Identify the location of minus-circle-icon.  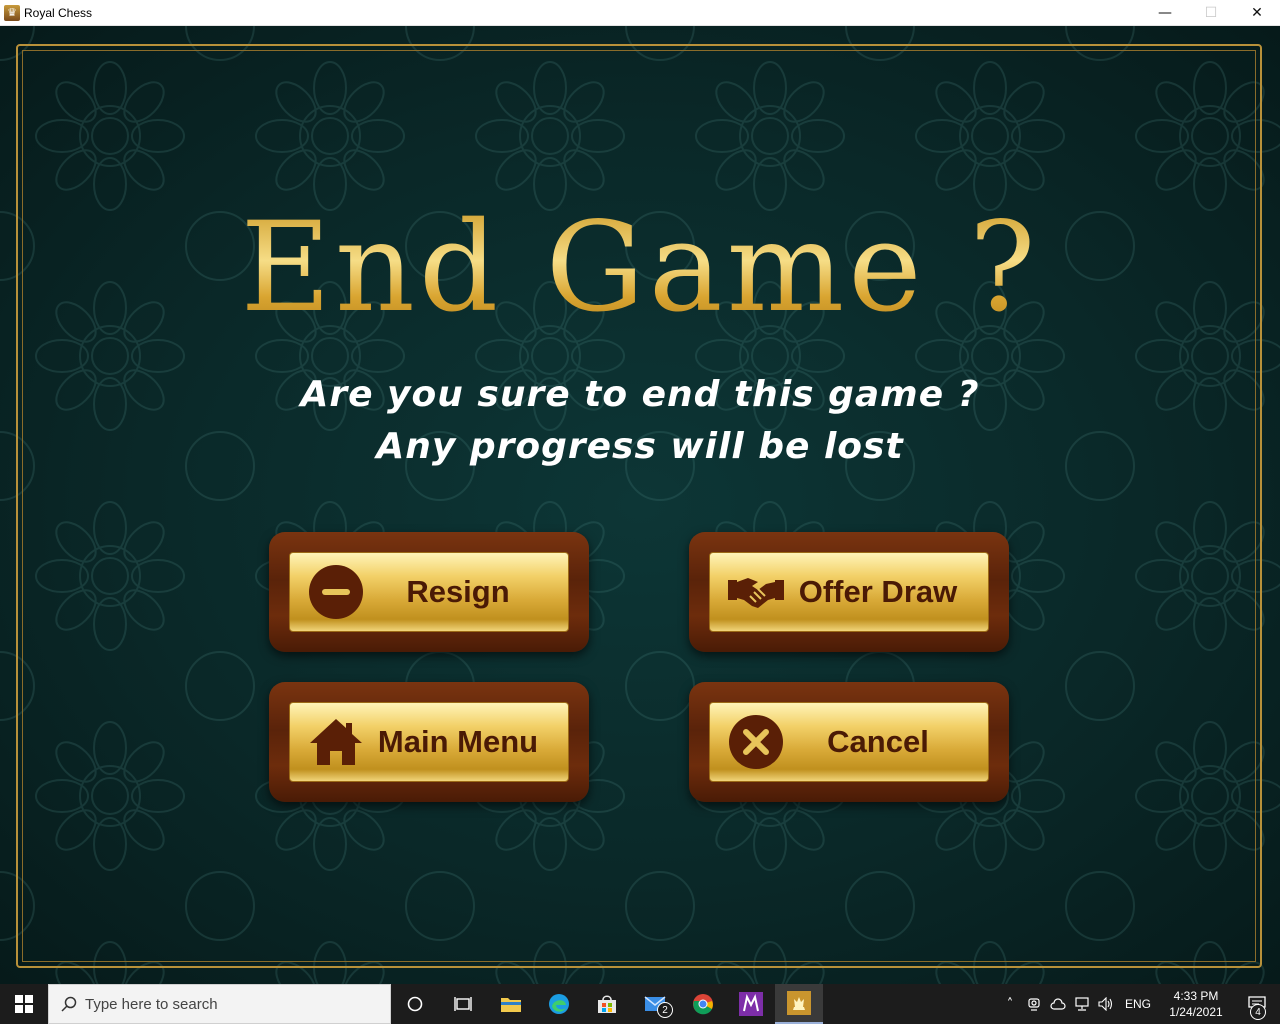
(336, 592).